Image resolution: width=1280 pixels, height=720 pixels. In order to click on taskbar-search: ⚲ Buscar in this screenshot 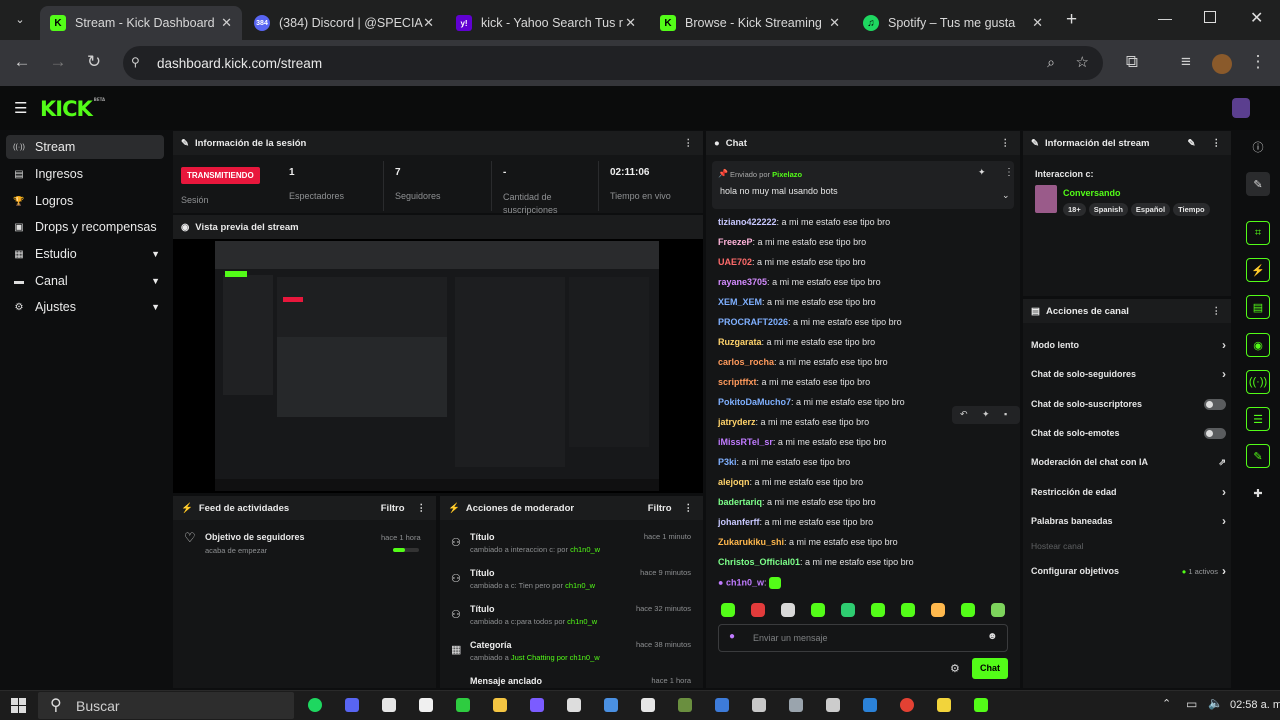, I will do `click(166, 705)`.